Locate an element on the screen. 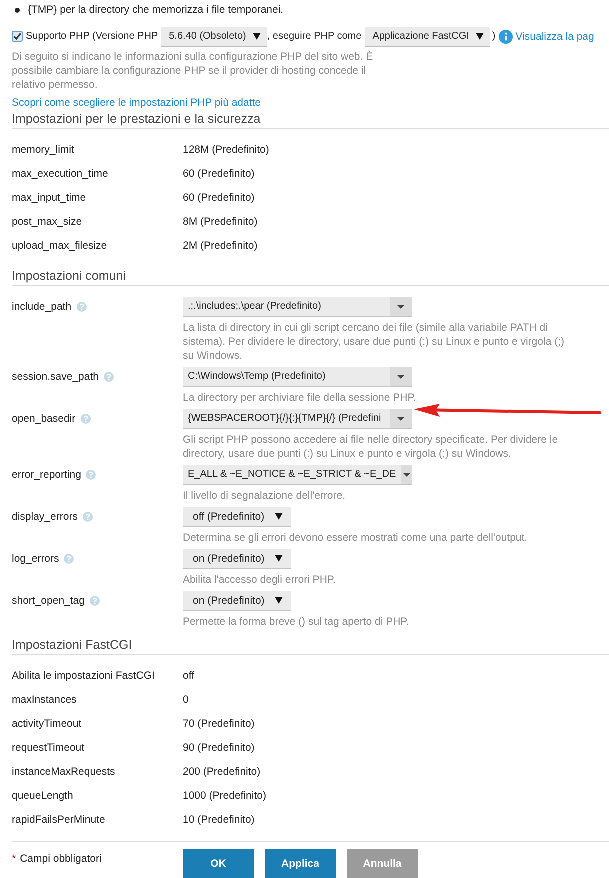  setting-label: display_errors is located at coordinates (45, 517).